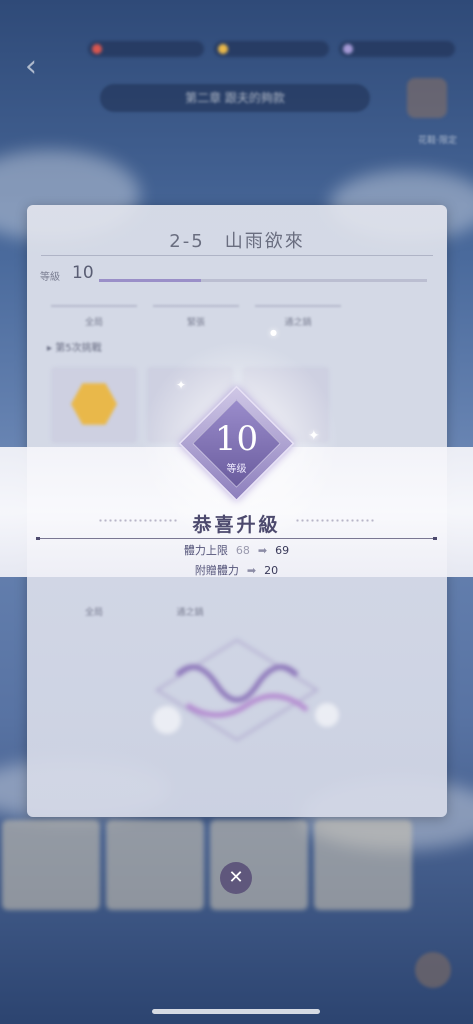  What do you see at coordinates (314, 436) in the screenshot?
I see `sparkle-icon: ✦` at bounding box center [314, 436].